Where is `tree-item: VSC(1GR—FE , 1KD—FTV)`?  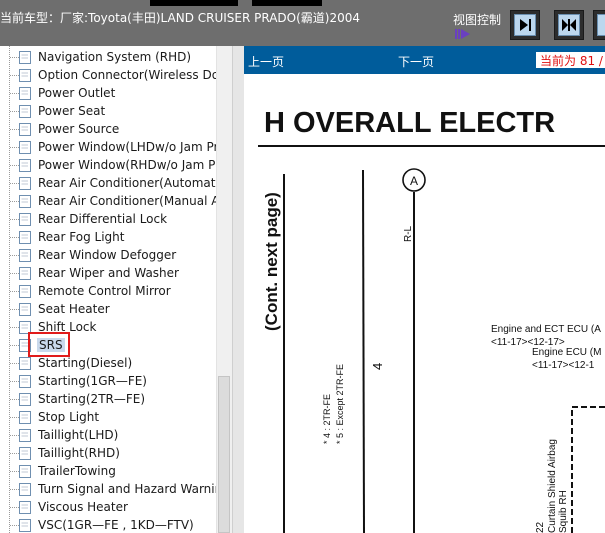 tree-item: VSC(1GR—FE , 1KD—FTV) is located at coordinates (108, 524).